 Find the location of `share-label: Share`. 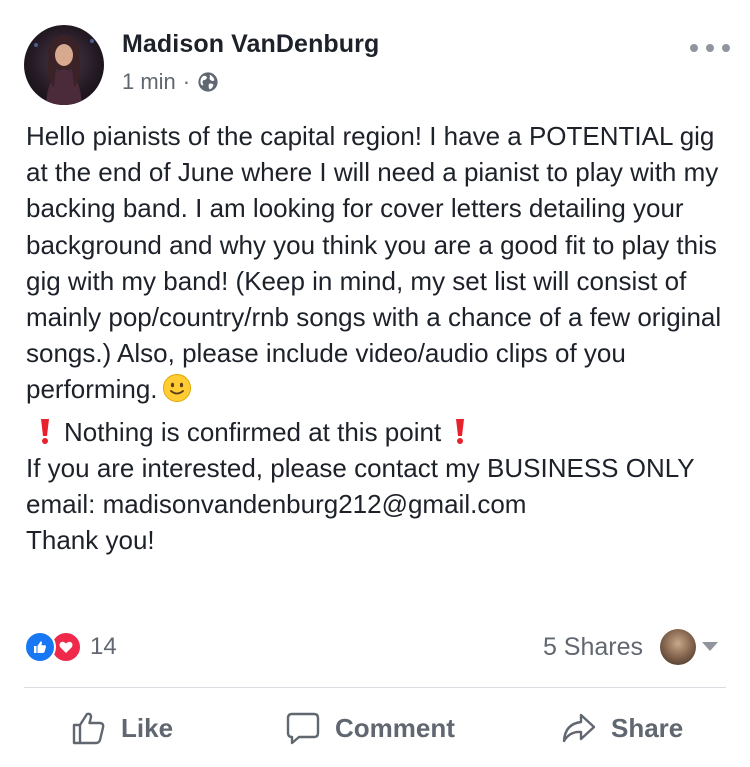

share-label: Share is located at coordinates (647, 727).